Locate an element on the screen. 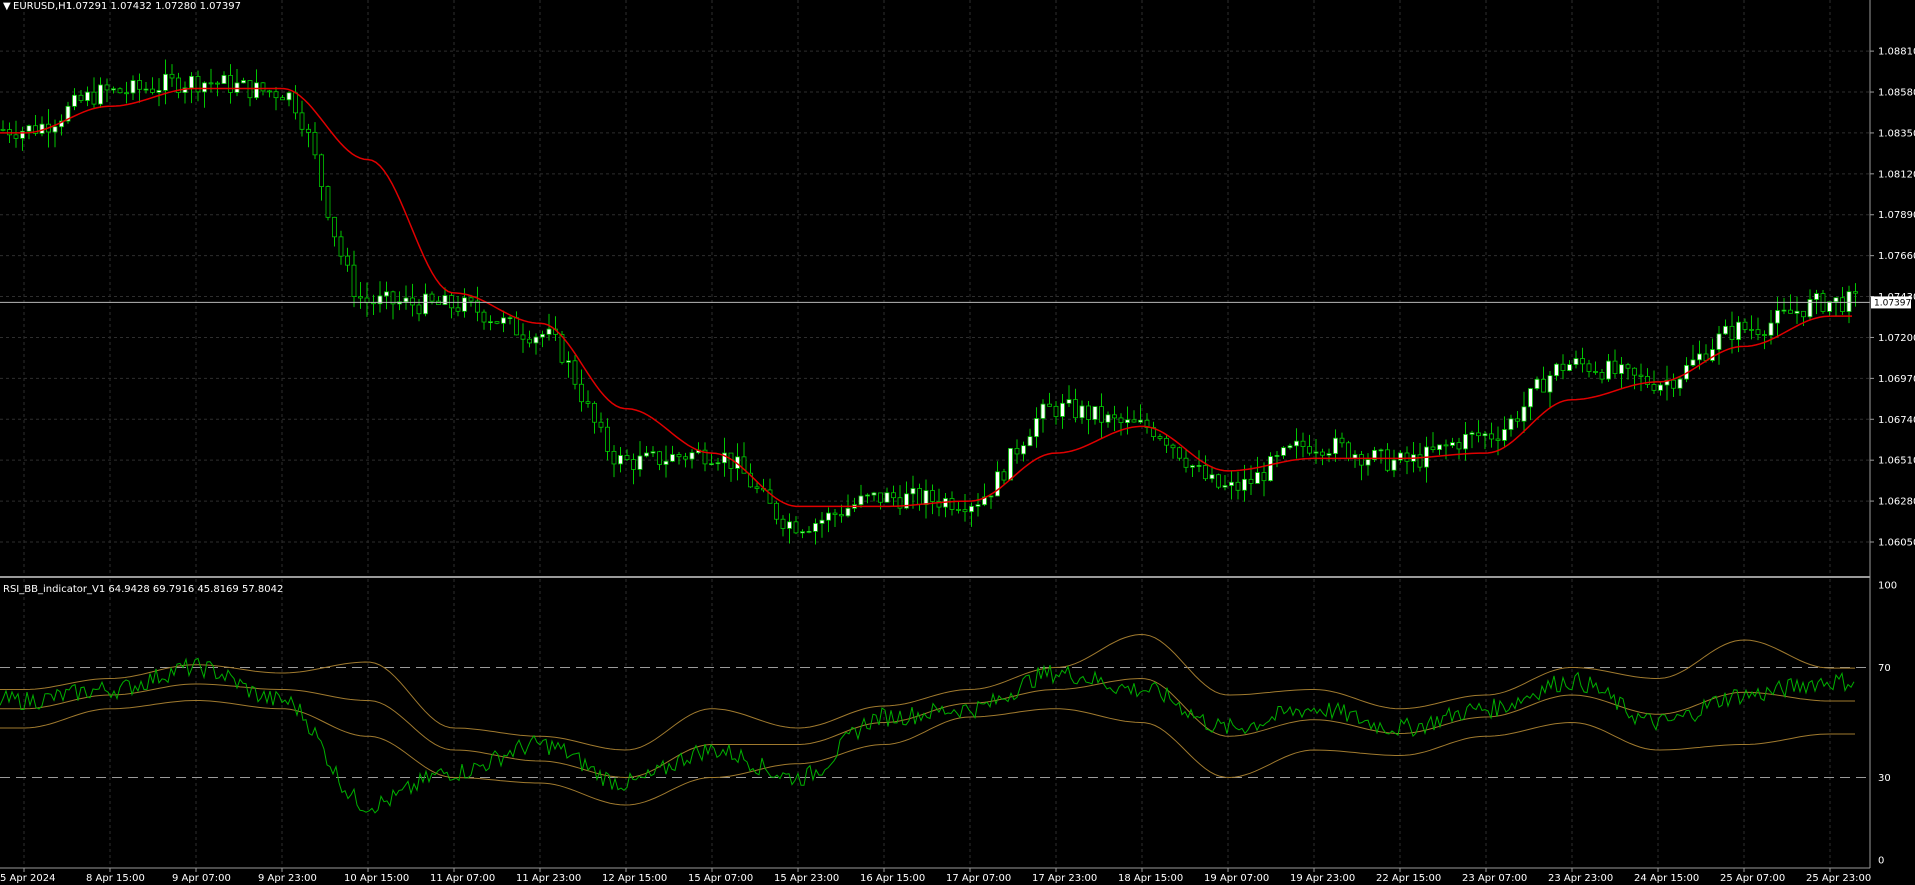 This screenshot has height=885, width=1915. time-label: 17 Apr 07:00 is located at coordinates (978, 878).